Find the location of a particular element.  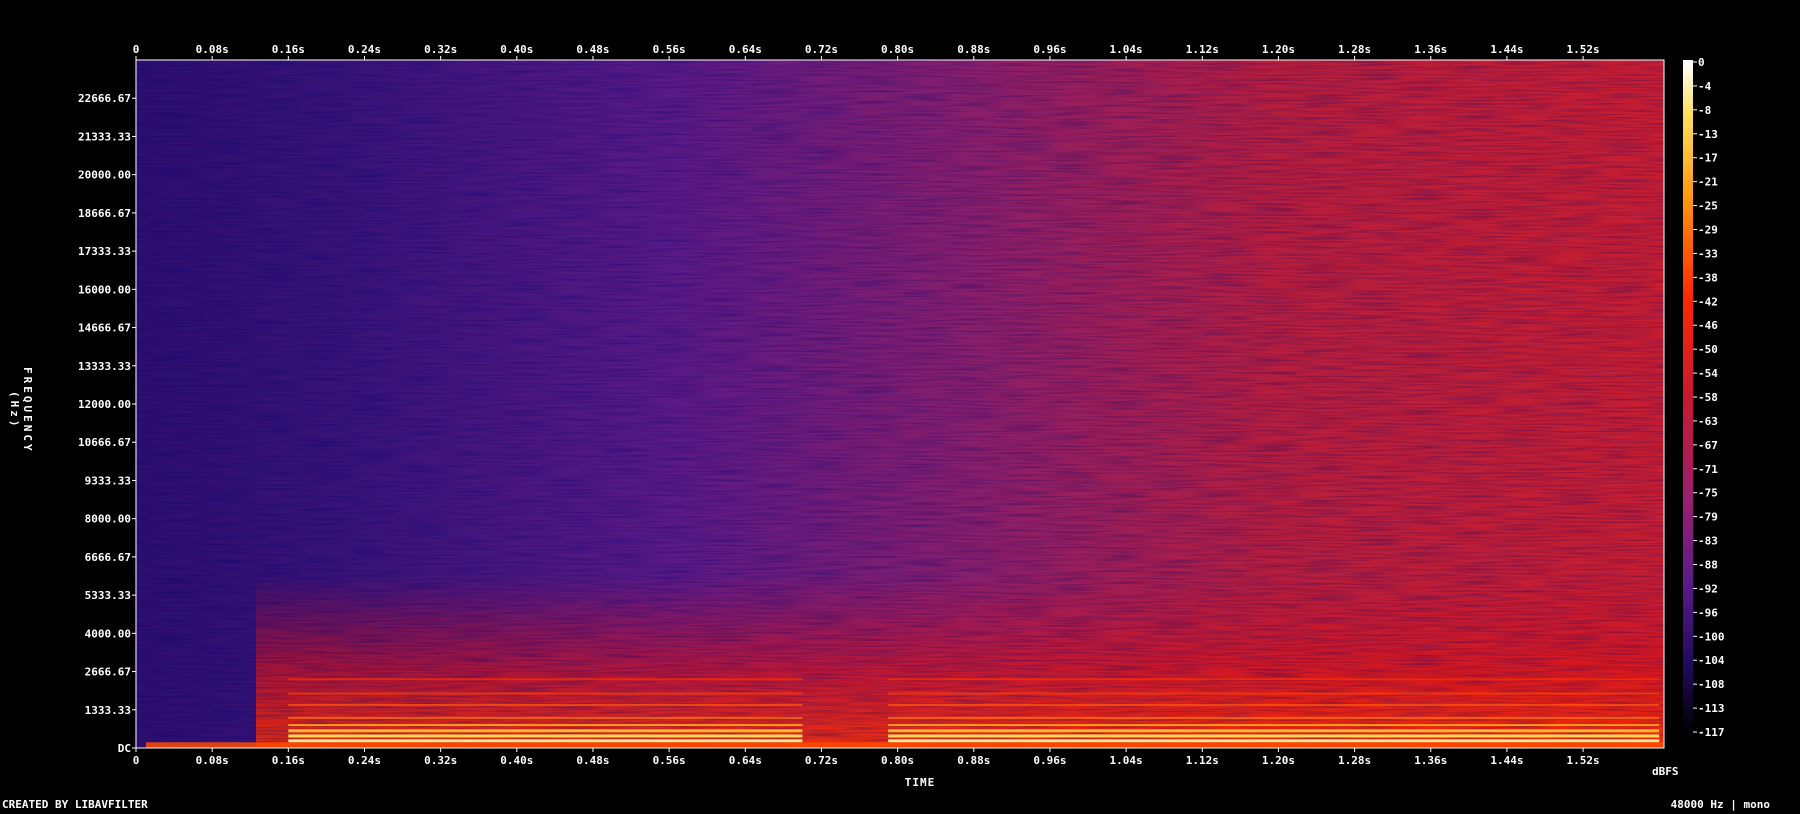

y-tick-label: 4000.00 is located at coordinates (108, 633).